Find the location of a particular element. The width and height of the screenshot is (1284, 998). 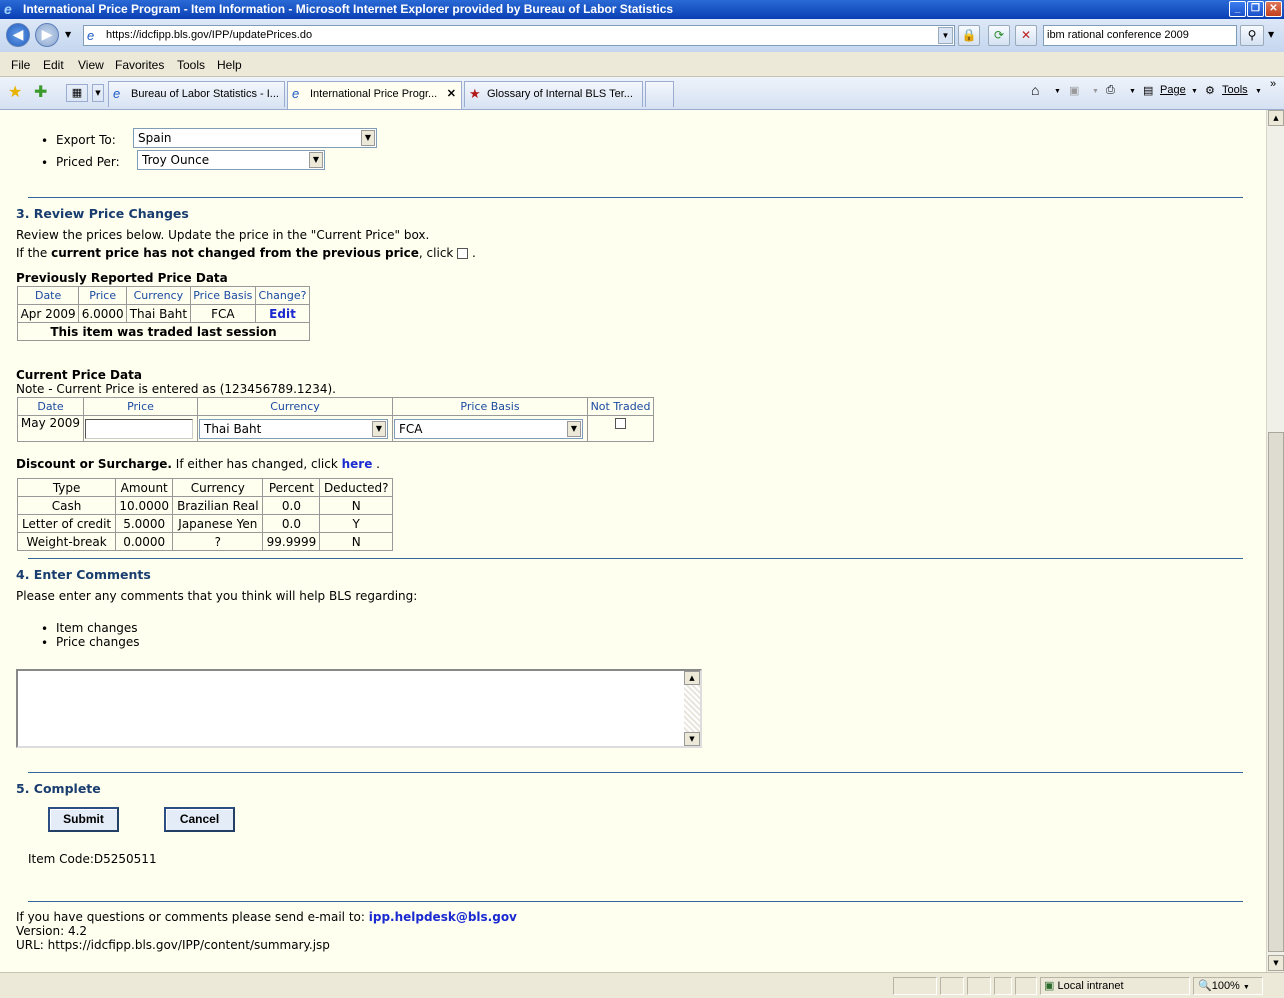

col-type: Type is located at coordinates (66, 487).